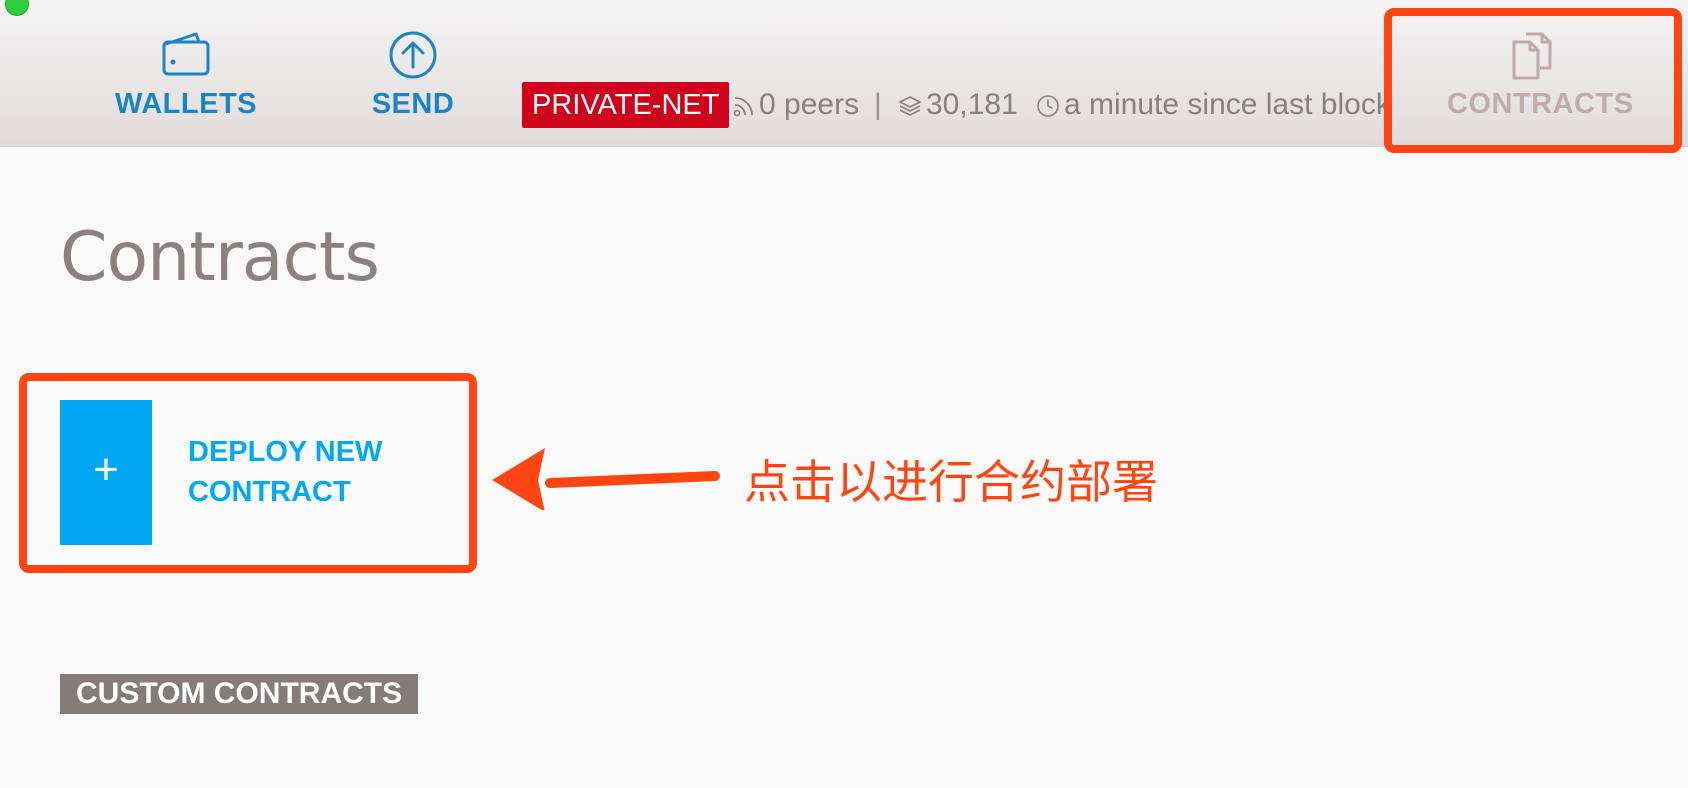  I want to click on arrow-left-icon, so click(606, 479).